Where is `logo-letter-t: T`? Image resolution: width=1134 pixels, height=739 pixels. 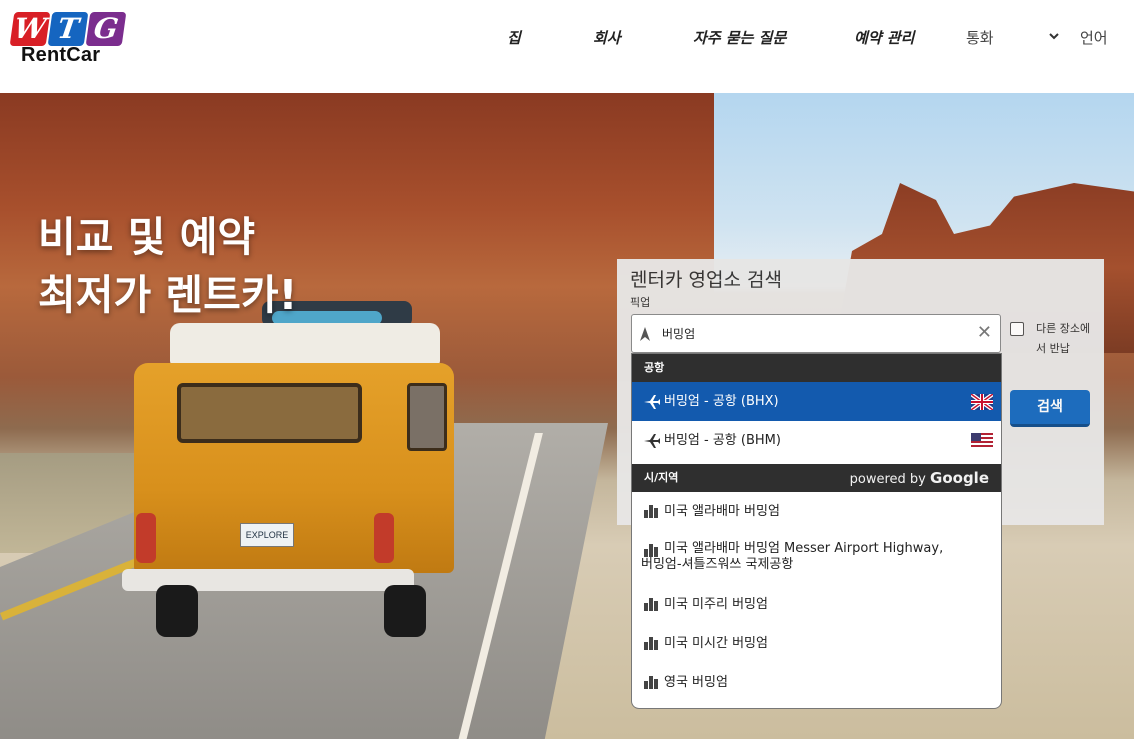
logo-letter-t: T is located at coordinates (68, 29).